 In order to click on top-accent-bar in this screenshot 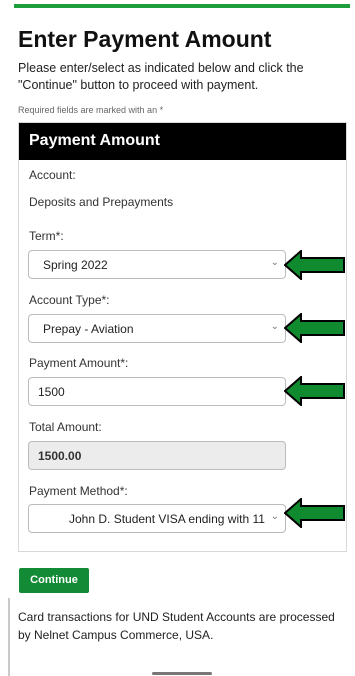, I will do `click(175, 4)`.